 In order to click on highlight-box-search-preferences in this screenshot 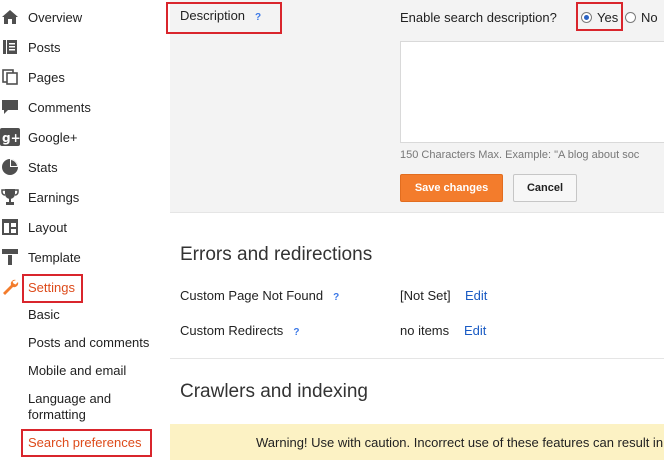, I will do `click(86, 443)`.